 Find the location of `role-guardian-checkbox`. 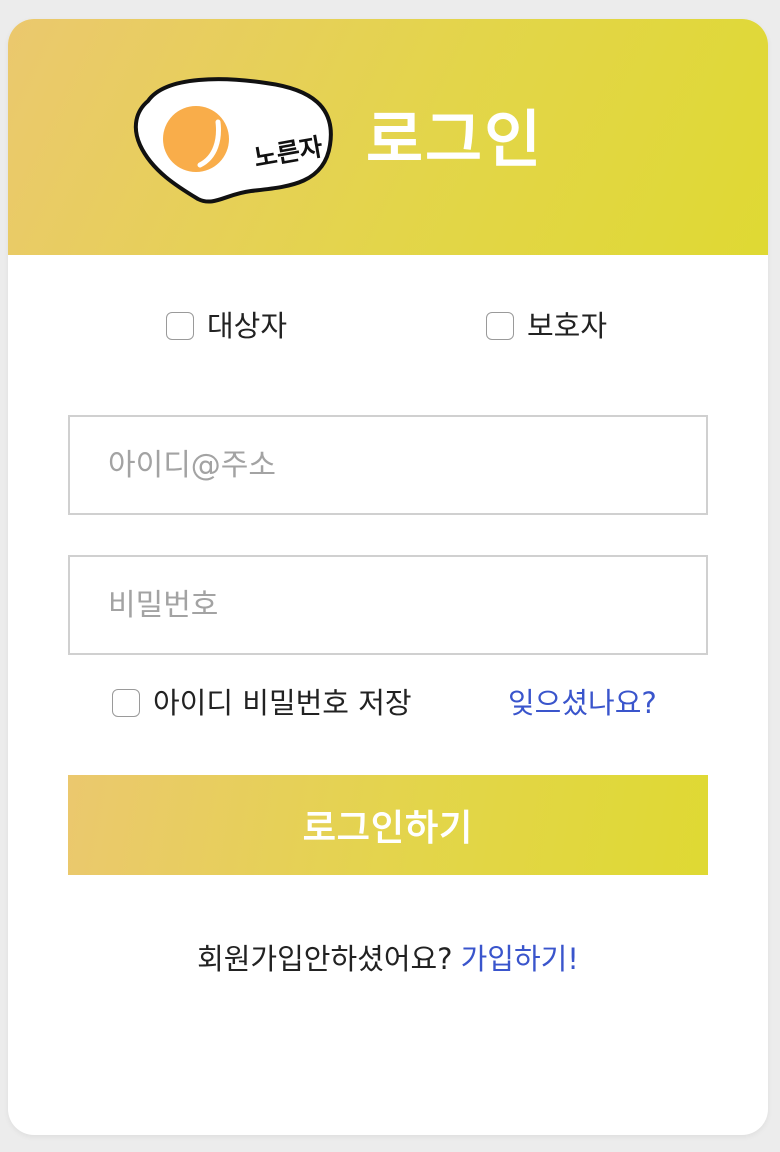

role-guardian-checkbox is located at coordinates (500, 326).